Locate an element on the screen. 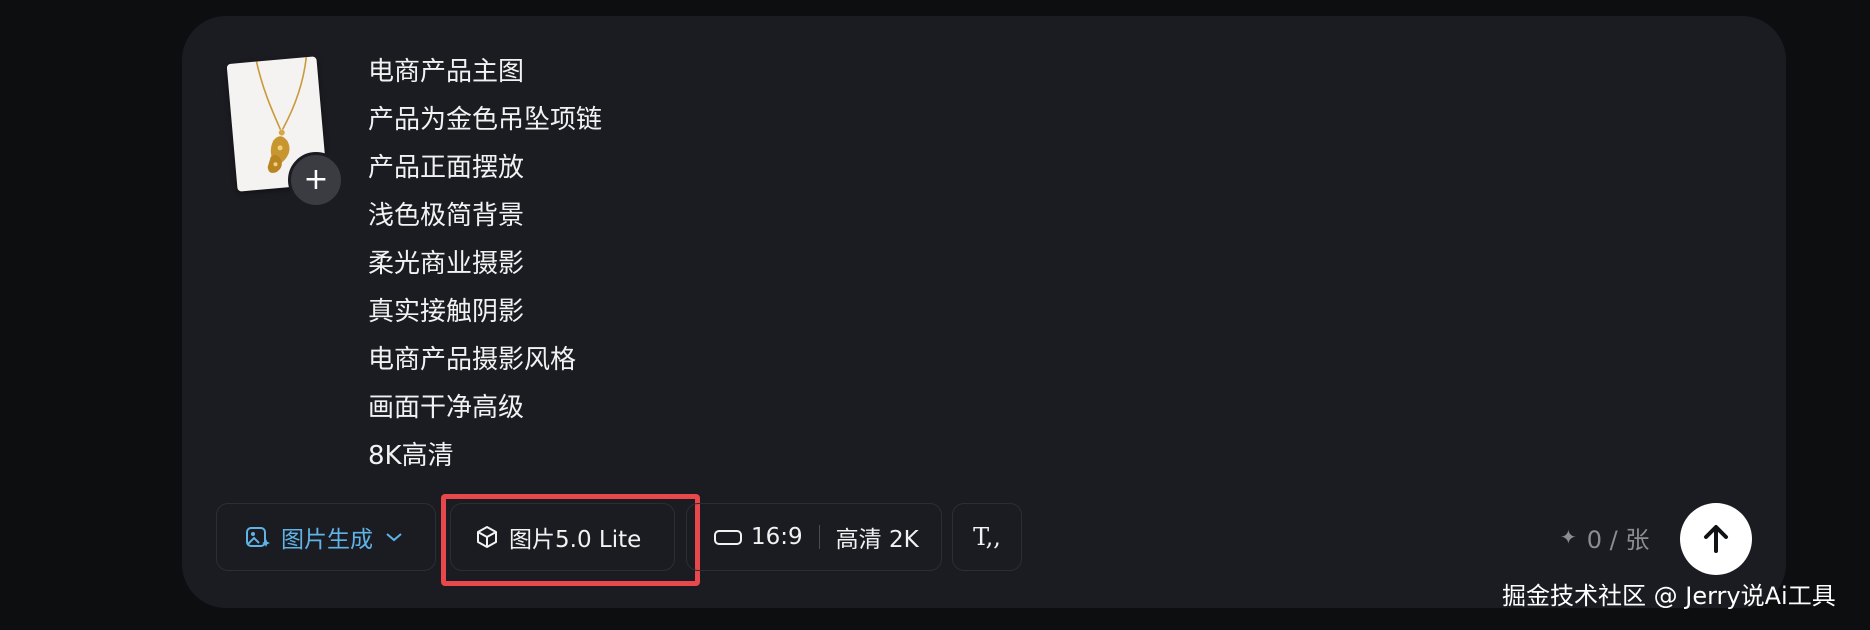 This screenshot has height=630, width=1870. generation-mode-label: 图片生成 is located at coordinates (327, 540).